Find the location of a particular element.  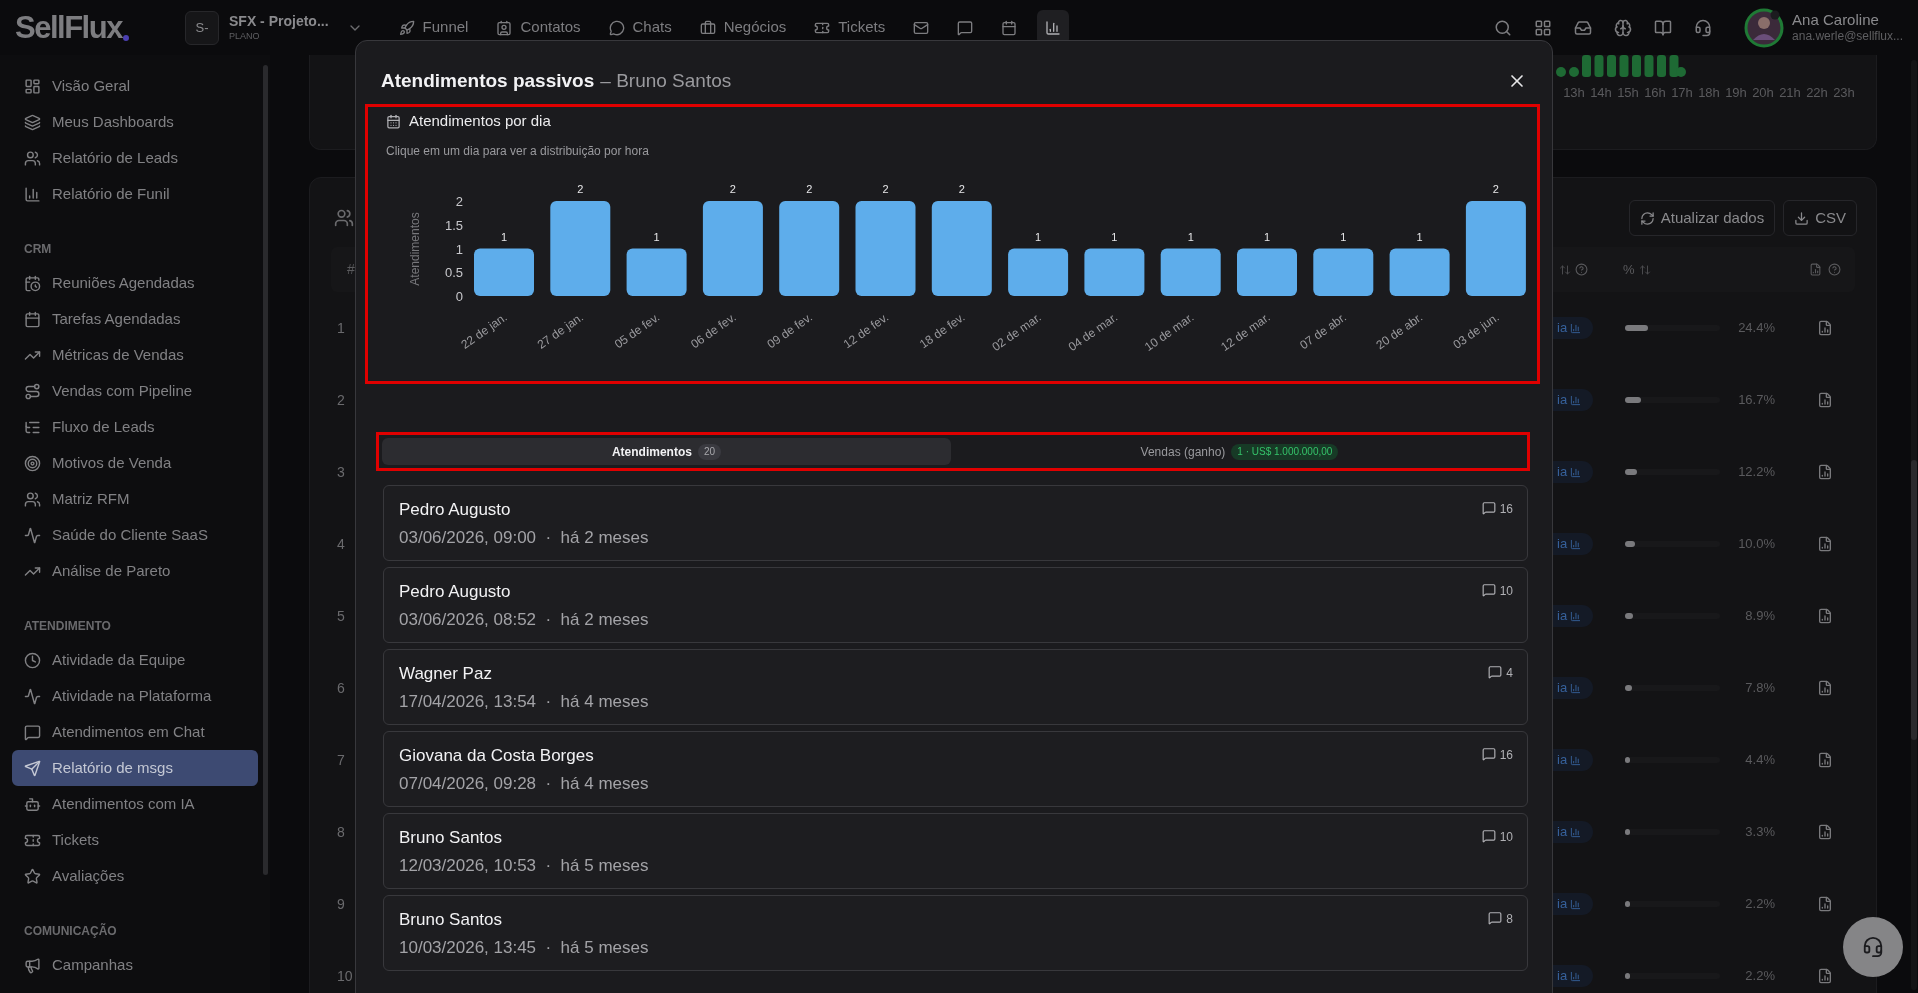

percentage: 3.3% is located at coordinates (1759, 832).